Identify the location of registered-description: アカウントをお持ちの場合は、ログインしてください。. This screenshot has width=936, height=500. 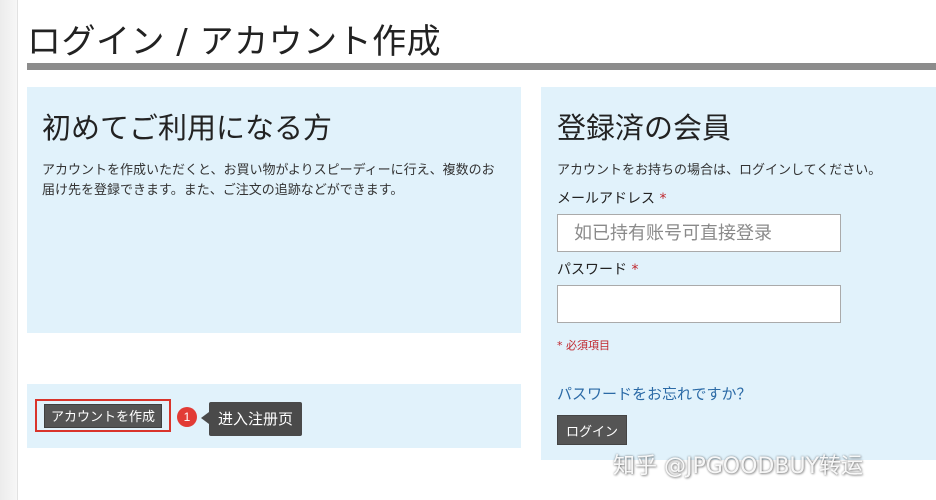
(719, 170).